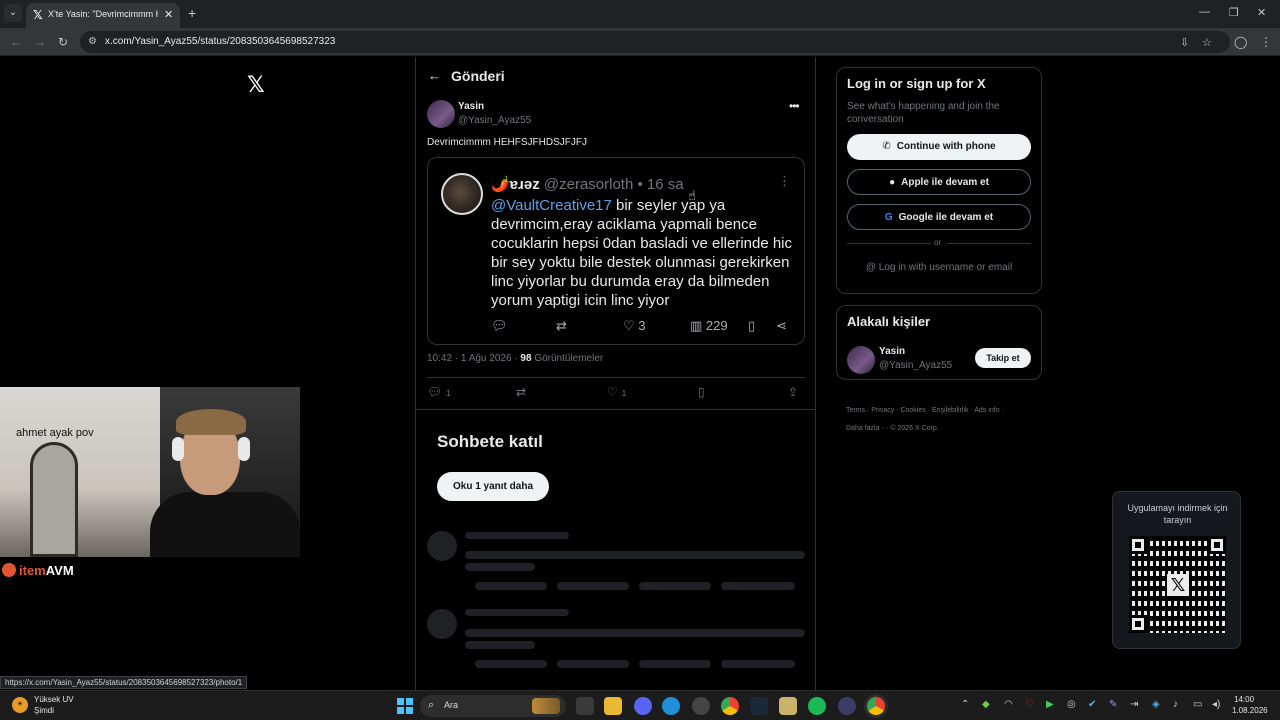  I want to click on continue-with-phone-button: ✆ Continue with phone, so click(939, 147).